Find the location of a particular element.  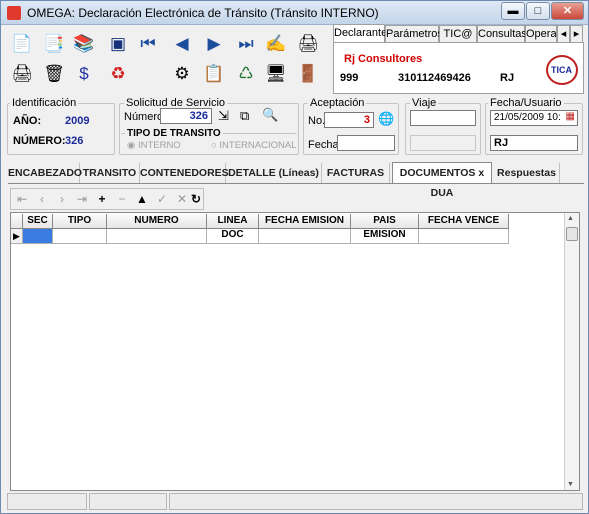

app-icon is located at coordinates (14, 13).